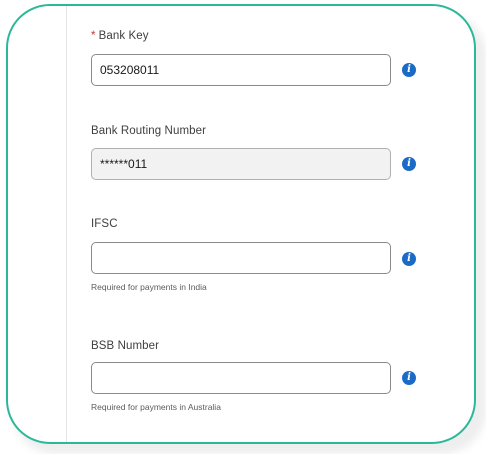 This screenshot has width=486, height=454. Describe the element at coordinates (409, 259) in the screenshot. I see `ifsc-info-icon: i` at that location.